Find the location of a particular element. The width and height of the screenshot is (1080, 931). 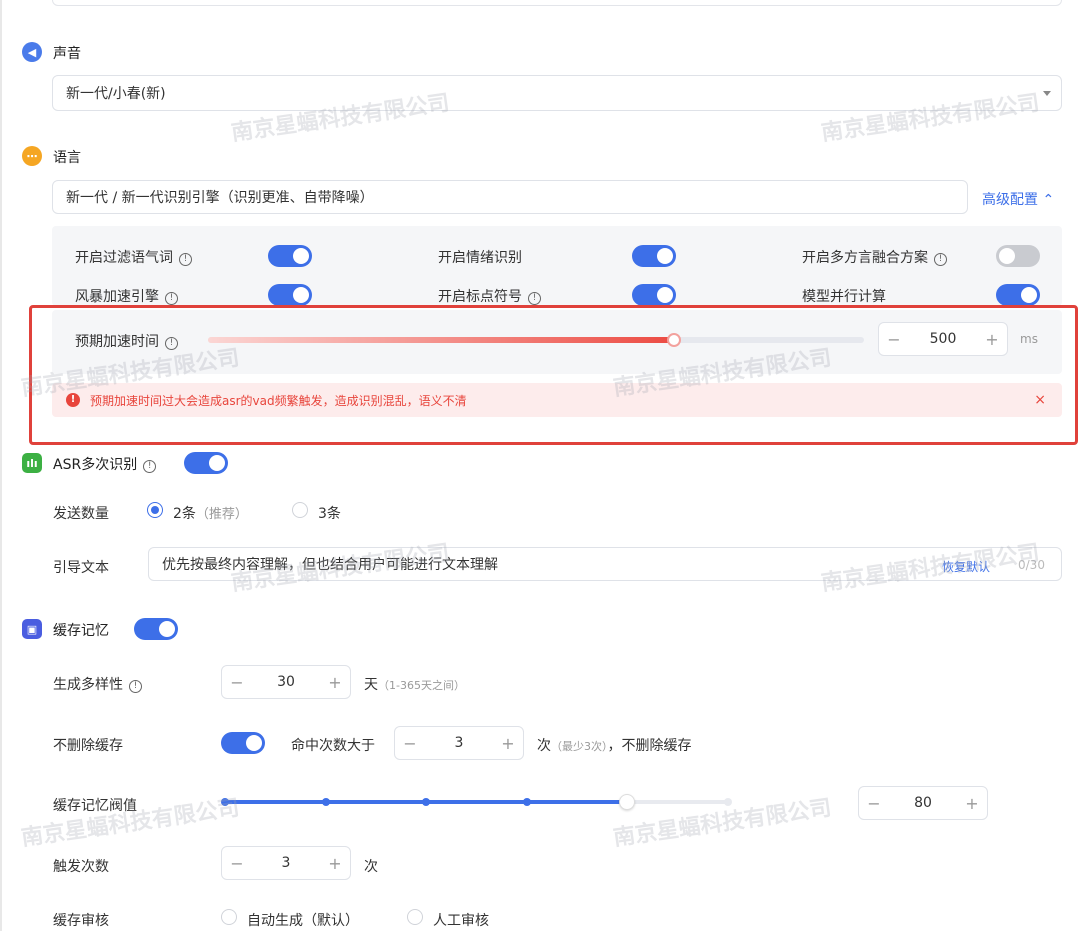

asr-section-title: ASR多次识别! is located at coordinates (105, 464).